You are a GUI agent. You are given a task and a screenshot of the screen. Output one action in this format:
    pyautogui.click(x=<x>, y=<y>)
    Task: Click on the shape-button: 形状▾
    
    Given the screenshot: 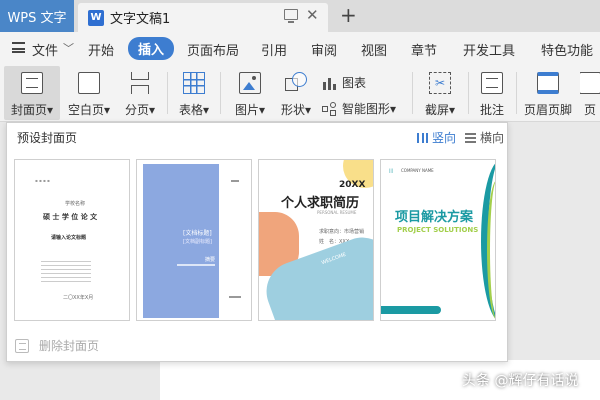 What is the action you would take?
    pyautogui.click(x=296, y=93)
    